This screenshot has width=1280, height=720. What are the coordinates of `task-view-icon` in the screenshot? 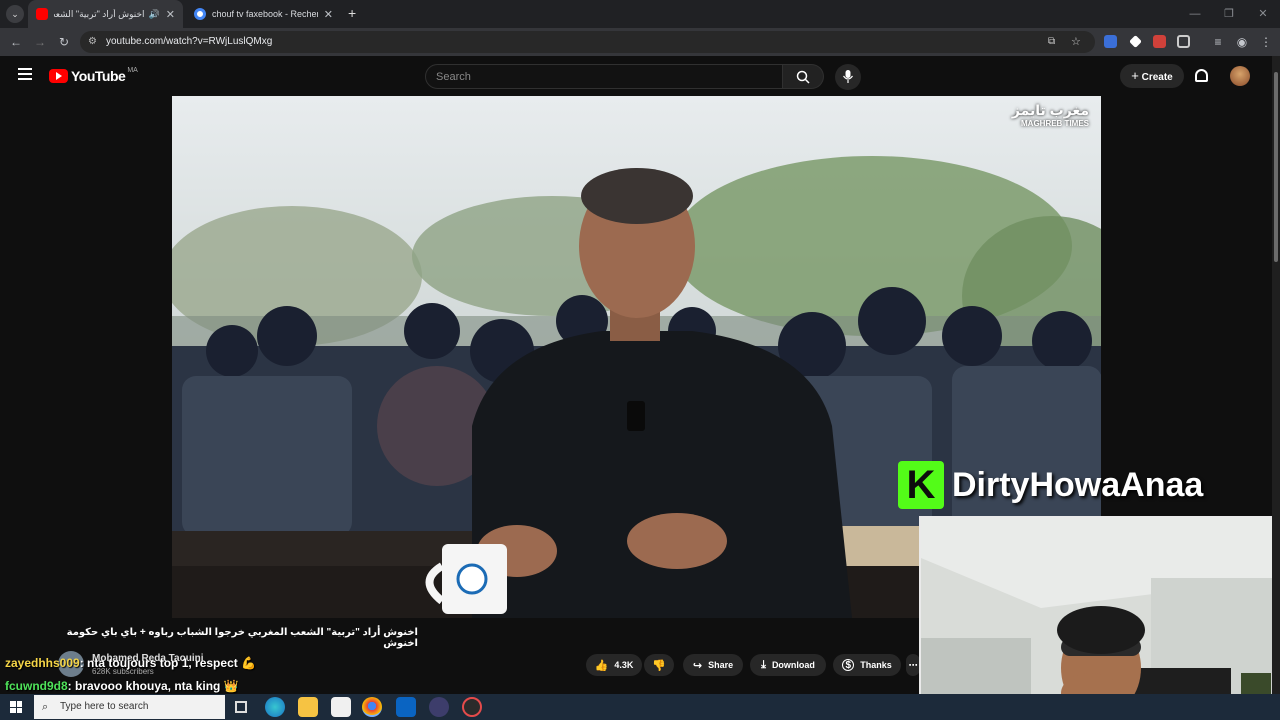 It's located at (241, 707).